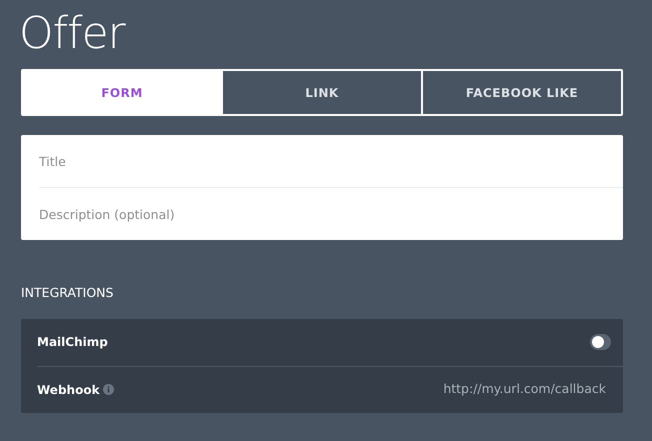  Describe the element at coordinates (600, 342) in the screenshot. I see `toggle-switch` at that location.